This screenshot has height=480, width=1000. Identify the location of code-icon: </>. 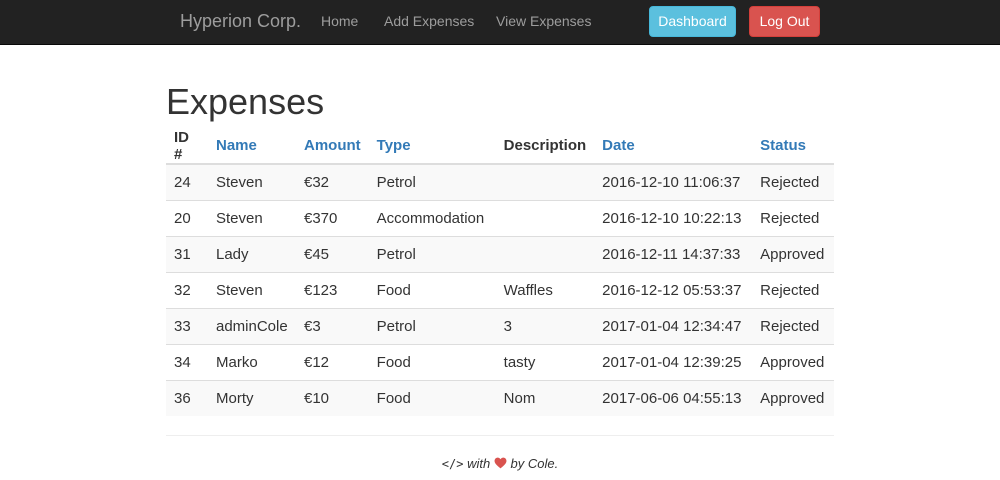
(452, 464).